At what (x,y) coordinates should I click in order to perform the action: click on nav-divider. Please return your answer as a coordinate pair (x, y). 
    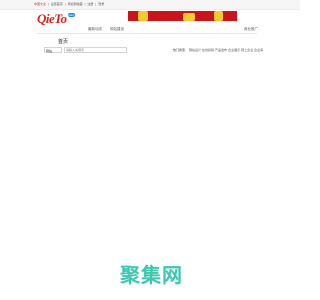
    Looking at the image, I should click on (147, 33).